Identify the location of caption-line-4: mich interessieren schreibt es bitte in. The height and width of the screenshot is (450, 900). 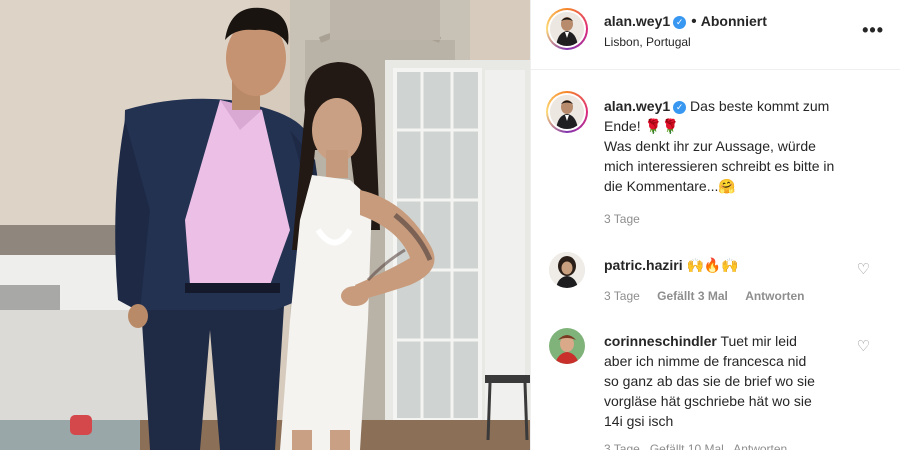
(719, 166).